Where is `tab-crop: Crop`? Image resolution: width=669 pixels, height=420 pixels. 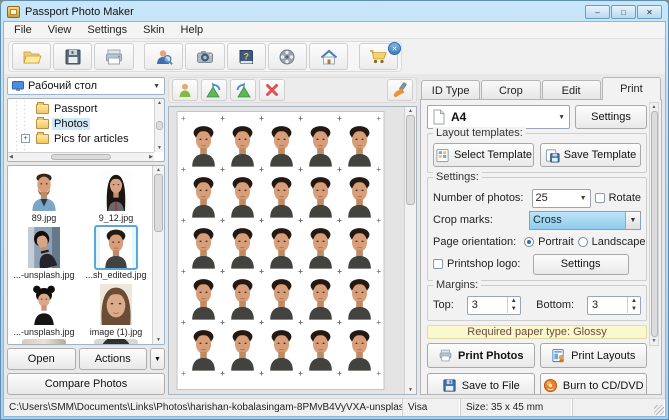
tab-crop: Crop is located at coordinates (511, 90).